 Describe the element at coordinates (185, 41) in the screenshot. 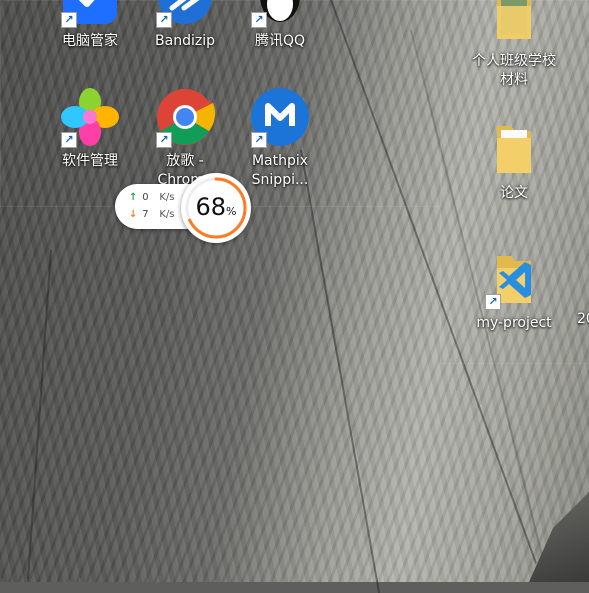

I see `icon-label: Bandizip` at that location.